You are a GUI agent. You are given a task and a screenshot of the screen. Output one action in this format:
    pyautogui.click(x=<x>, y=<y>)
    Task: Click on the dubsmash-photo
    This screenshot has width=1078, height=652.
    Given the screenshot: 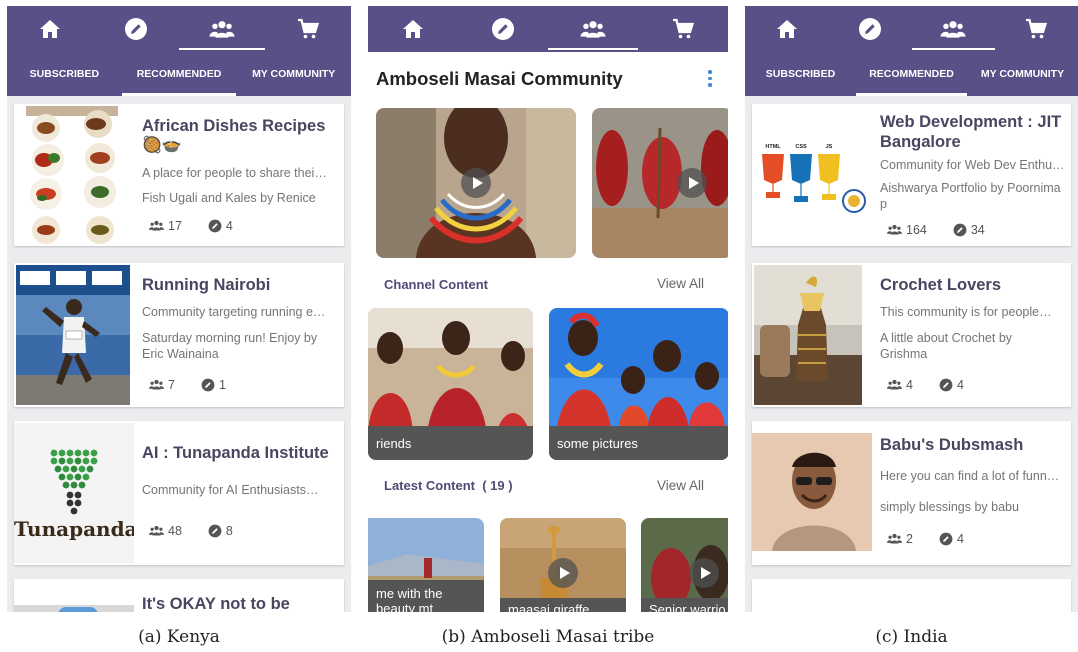 What is the action you would take?
    pyautogui.click(x=812, y=492)
    